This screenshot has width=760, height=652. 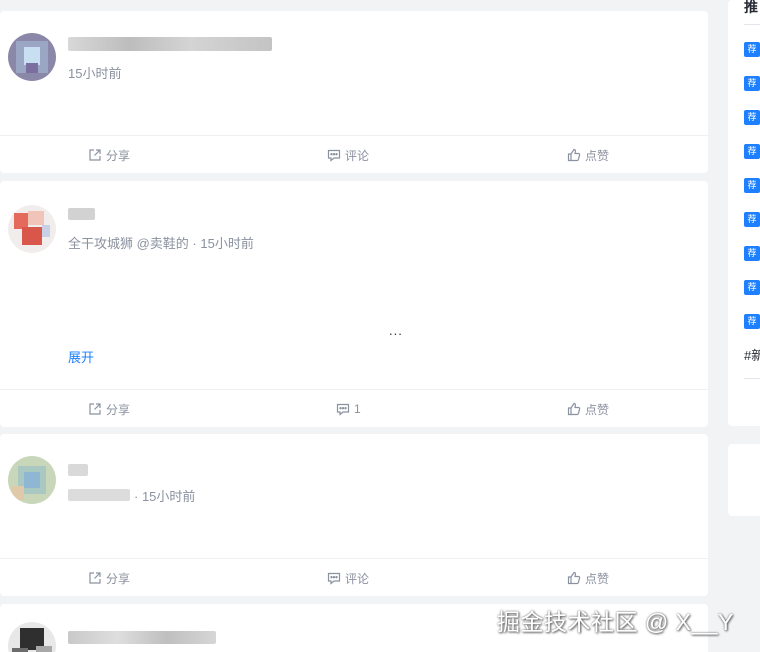 What do you see at coordinates (99, 495) in the screenshot?
I see `job-title-redacted` at bounding box center [99, 495].